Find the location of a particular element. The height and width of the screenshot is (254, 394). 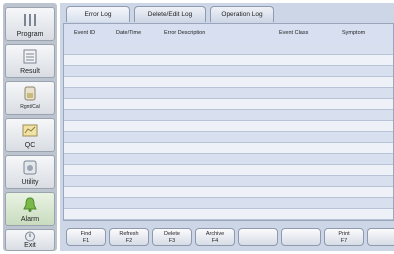

sidebar-item-label: Alarm is located at coordinates (30, 219).